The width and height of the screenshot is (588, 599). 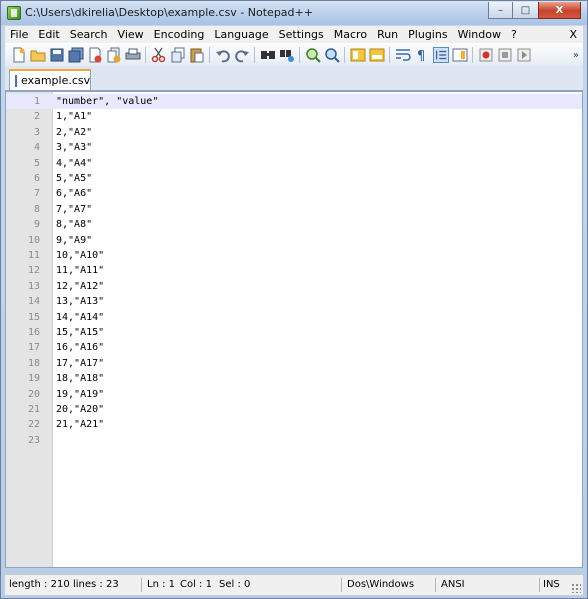 I want to click on show-all-chars-icon: ¶, so click(x=422, y=55).